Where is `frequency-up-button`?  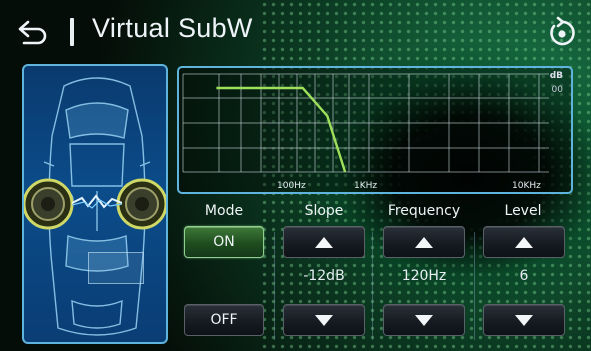
frequency-up-button is located at coordinates (424, 242).